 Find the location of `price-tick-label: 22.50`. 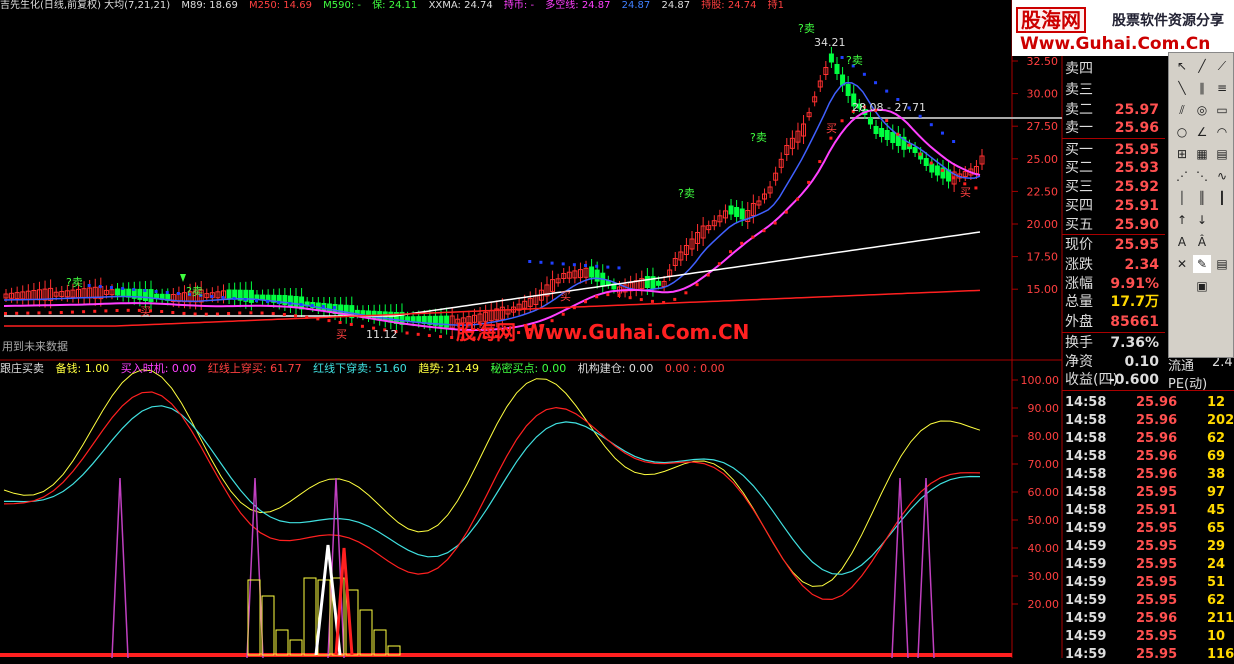

price-tick-label: 22.50 is located at coordinates (1043, 191).